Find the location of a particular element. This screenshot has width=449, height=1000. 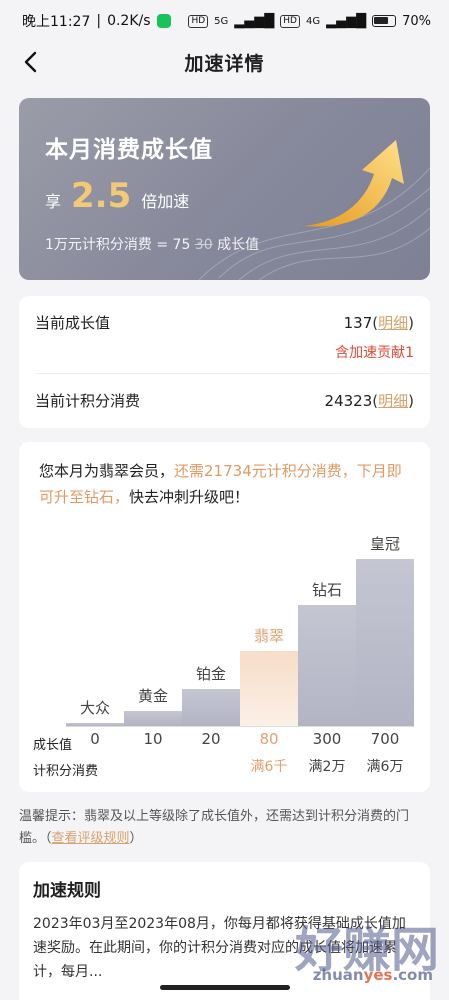

tip-part1: 您本月为翡翠会员， is located at coordinates (107, 471).